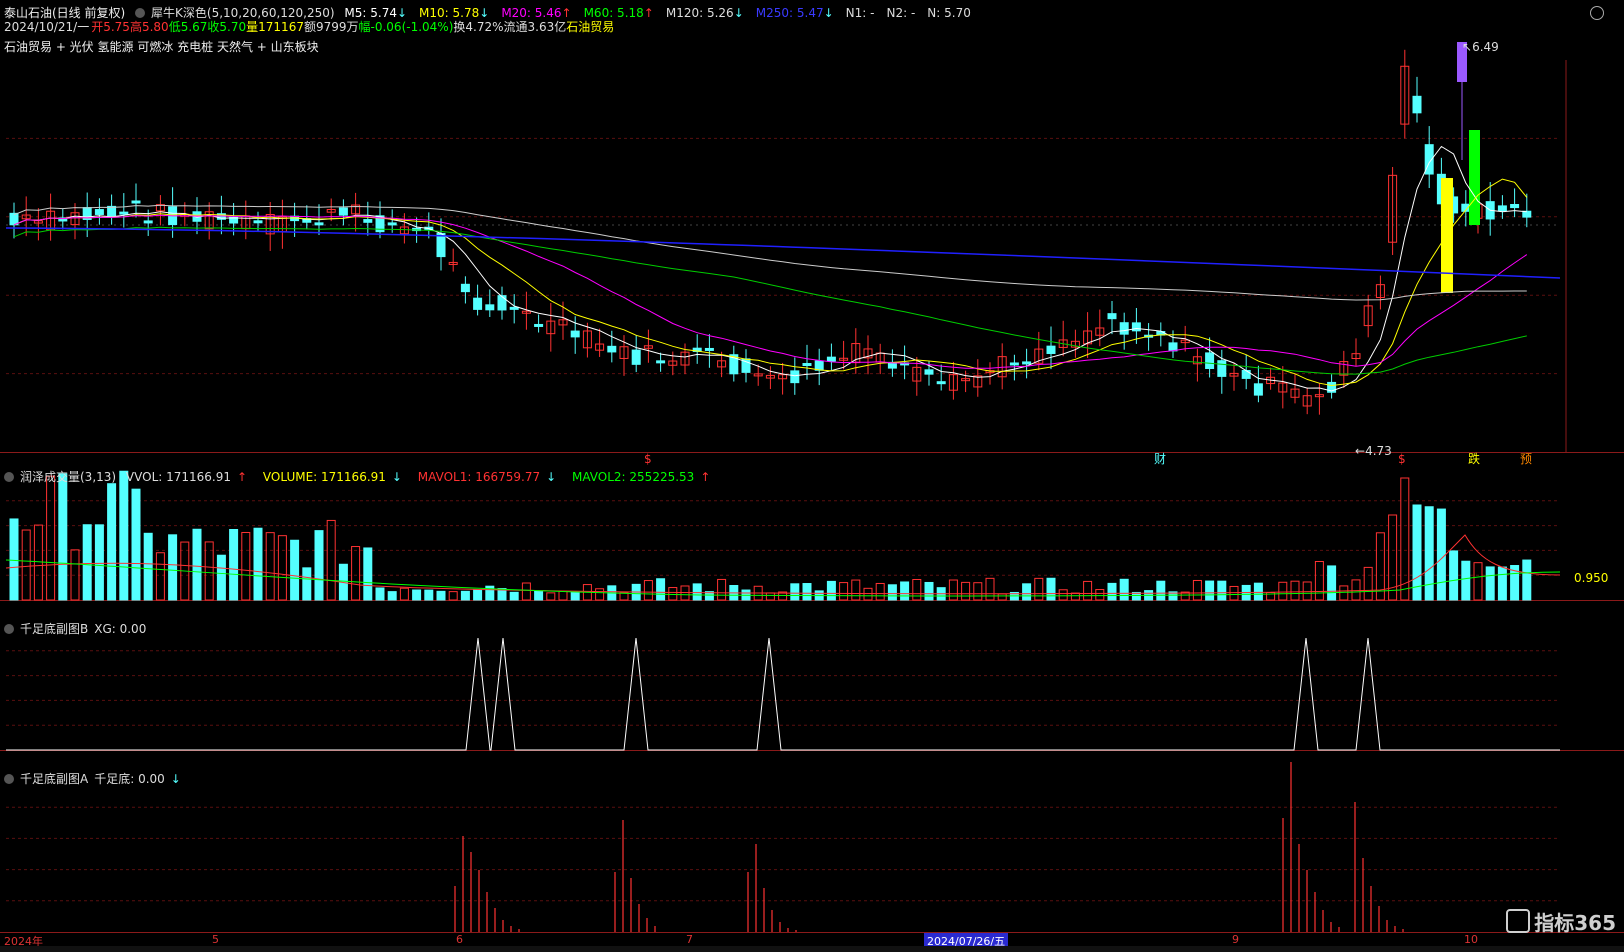  Describe the element at coordinates (98, 779) in the screenshot. I see `sub-a-header: 千足底副图A 千足底: 0.00 ↓` at that location.